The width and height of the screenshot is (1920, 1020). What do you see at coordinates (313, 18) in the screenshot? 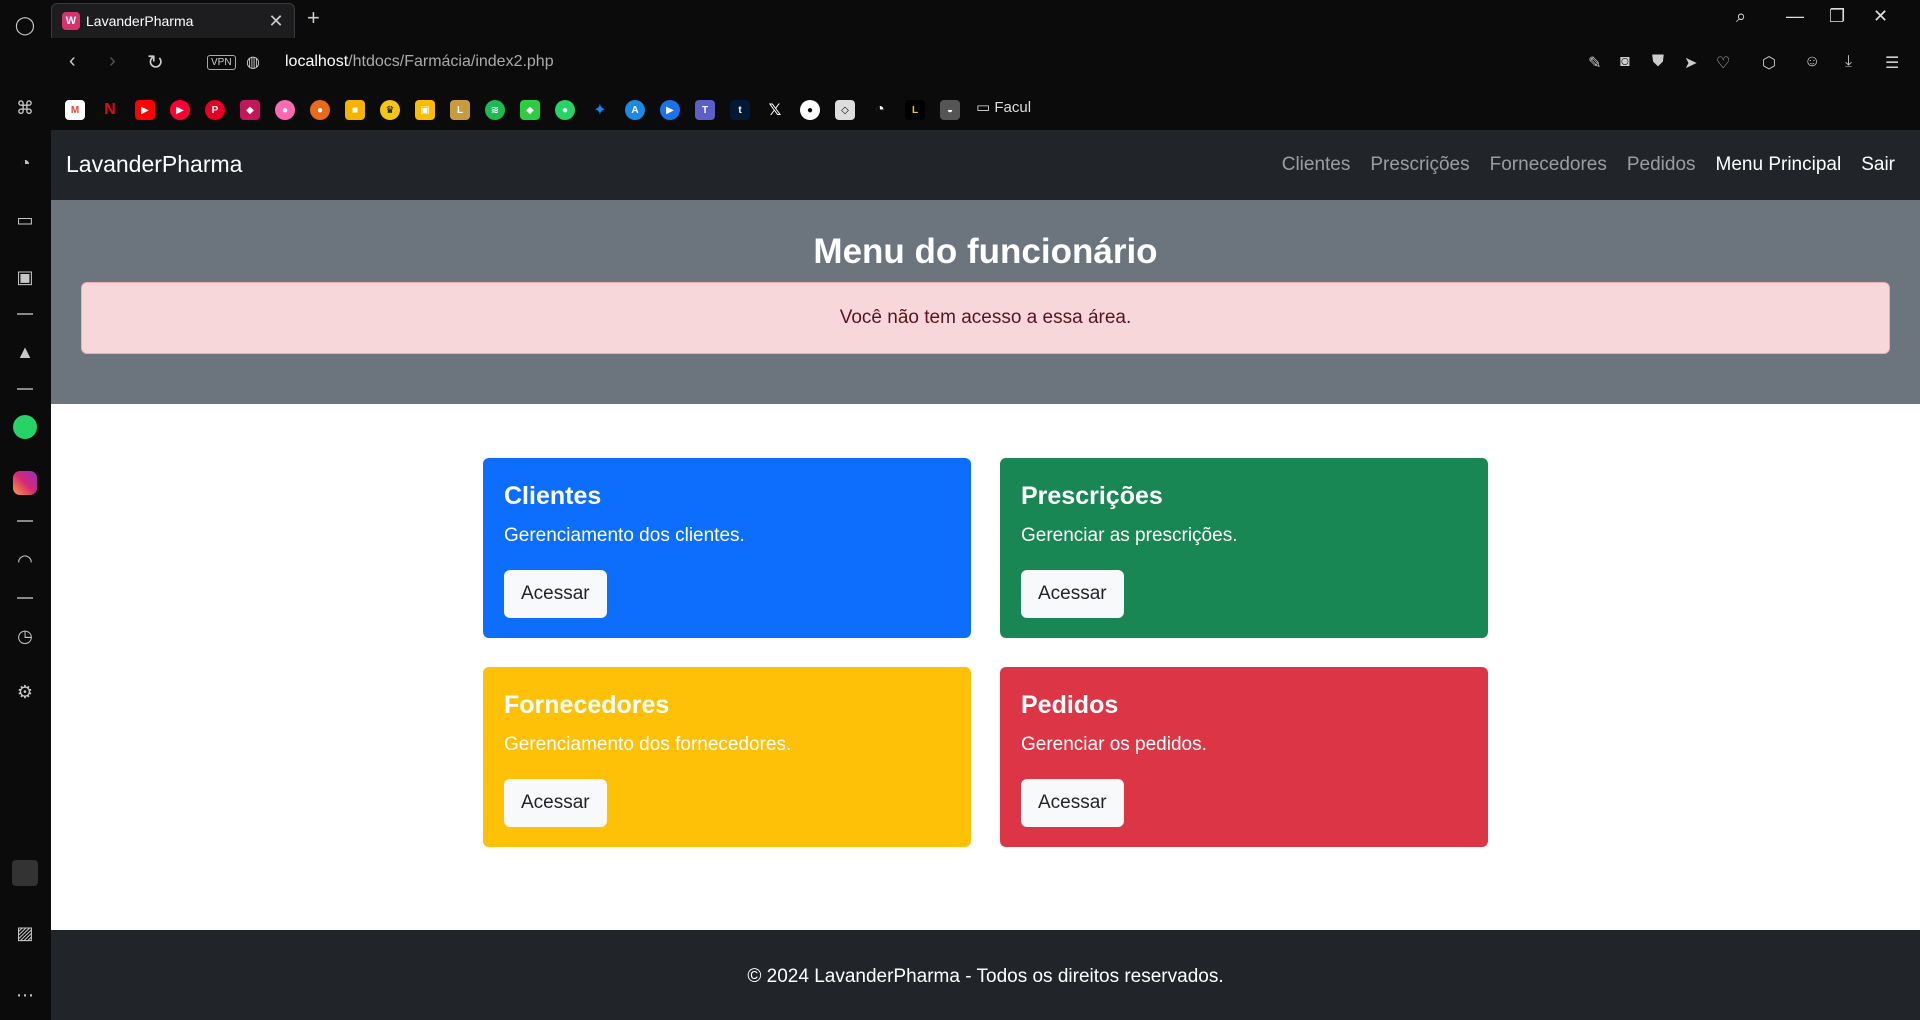
I see `new-tab-button: +` at bounding box center [313, 18].